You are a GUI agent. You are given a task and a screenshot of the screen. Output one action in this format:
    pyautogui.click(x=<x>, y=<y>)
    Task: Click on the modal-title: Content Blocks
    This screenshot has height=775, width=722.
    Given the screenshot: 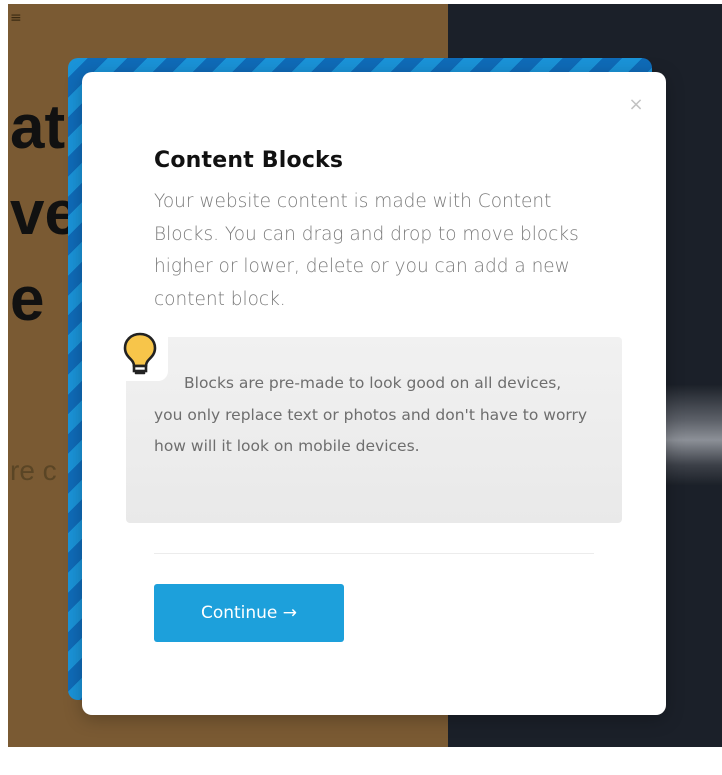 What is the action you would take?
    pyautogui.click(x=249, y=160)
    